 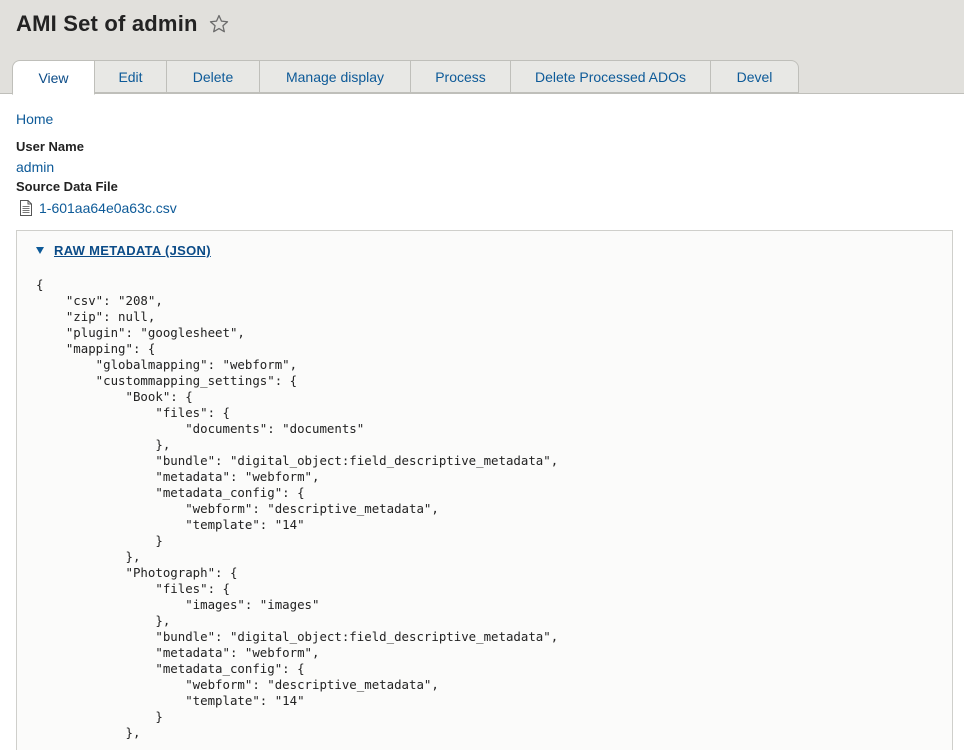 What do you see at coordinates (107, 23) in the screenshot?
I see `page-title: AMI Set of admin` at bounding box center [107, 23].